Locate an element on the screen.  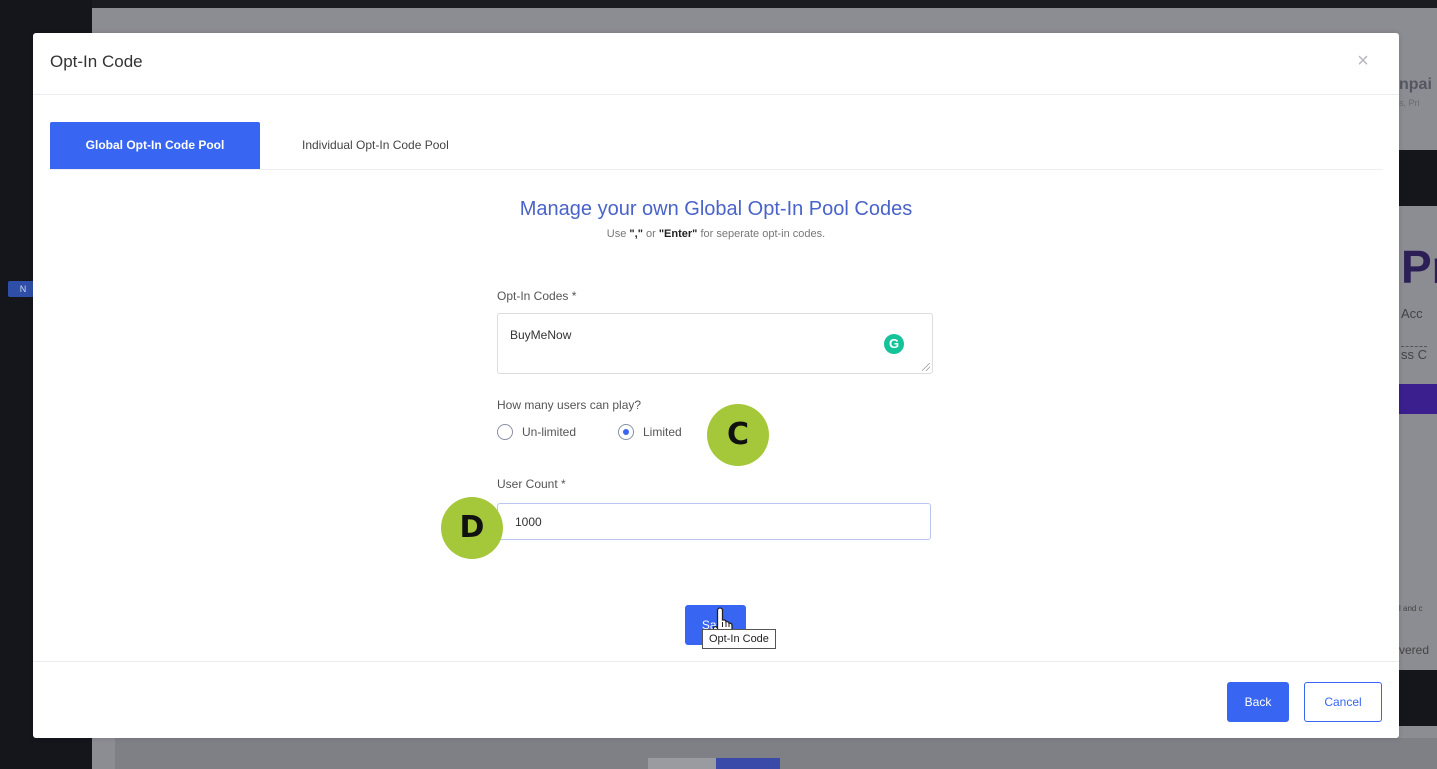
background-line-2: ss C is located at coordinates (1414, 354).